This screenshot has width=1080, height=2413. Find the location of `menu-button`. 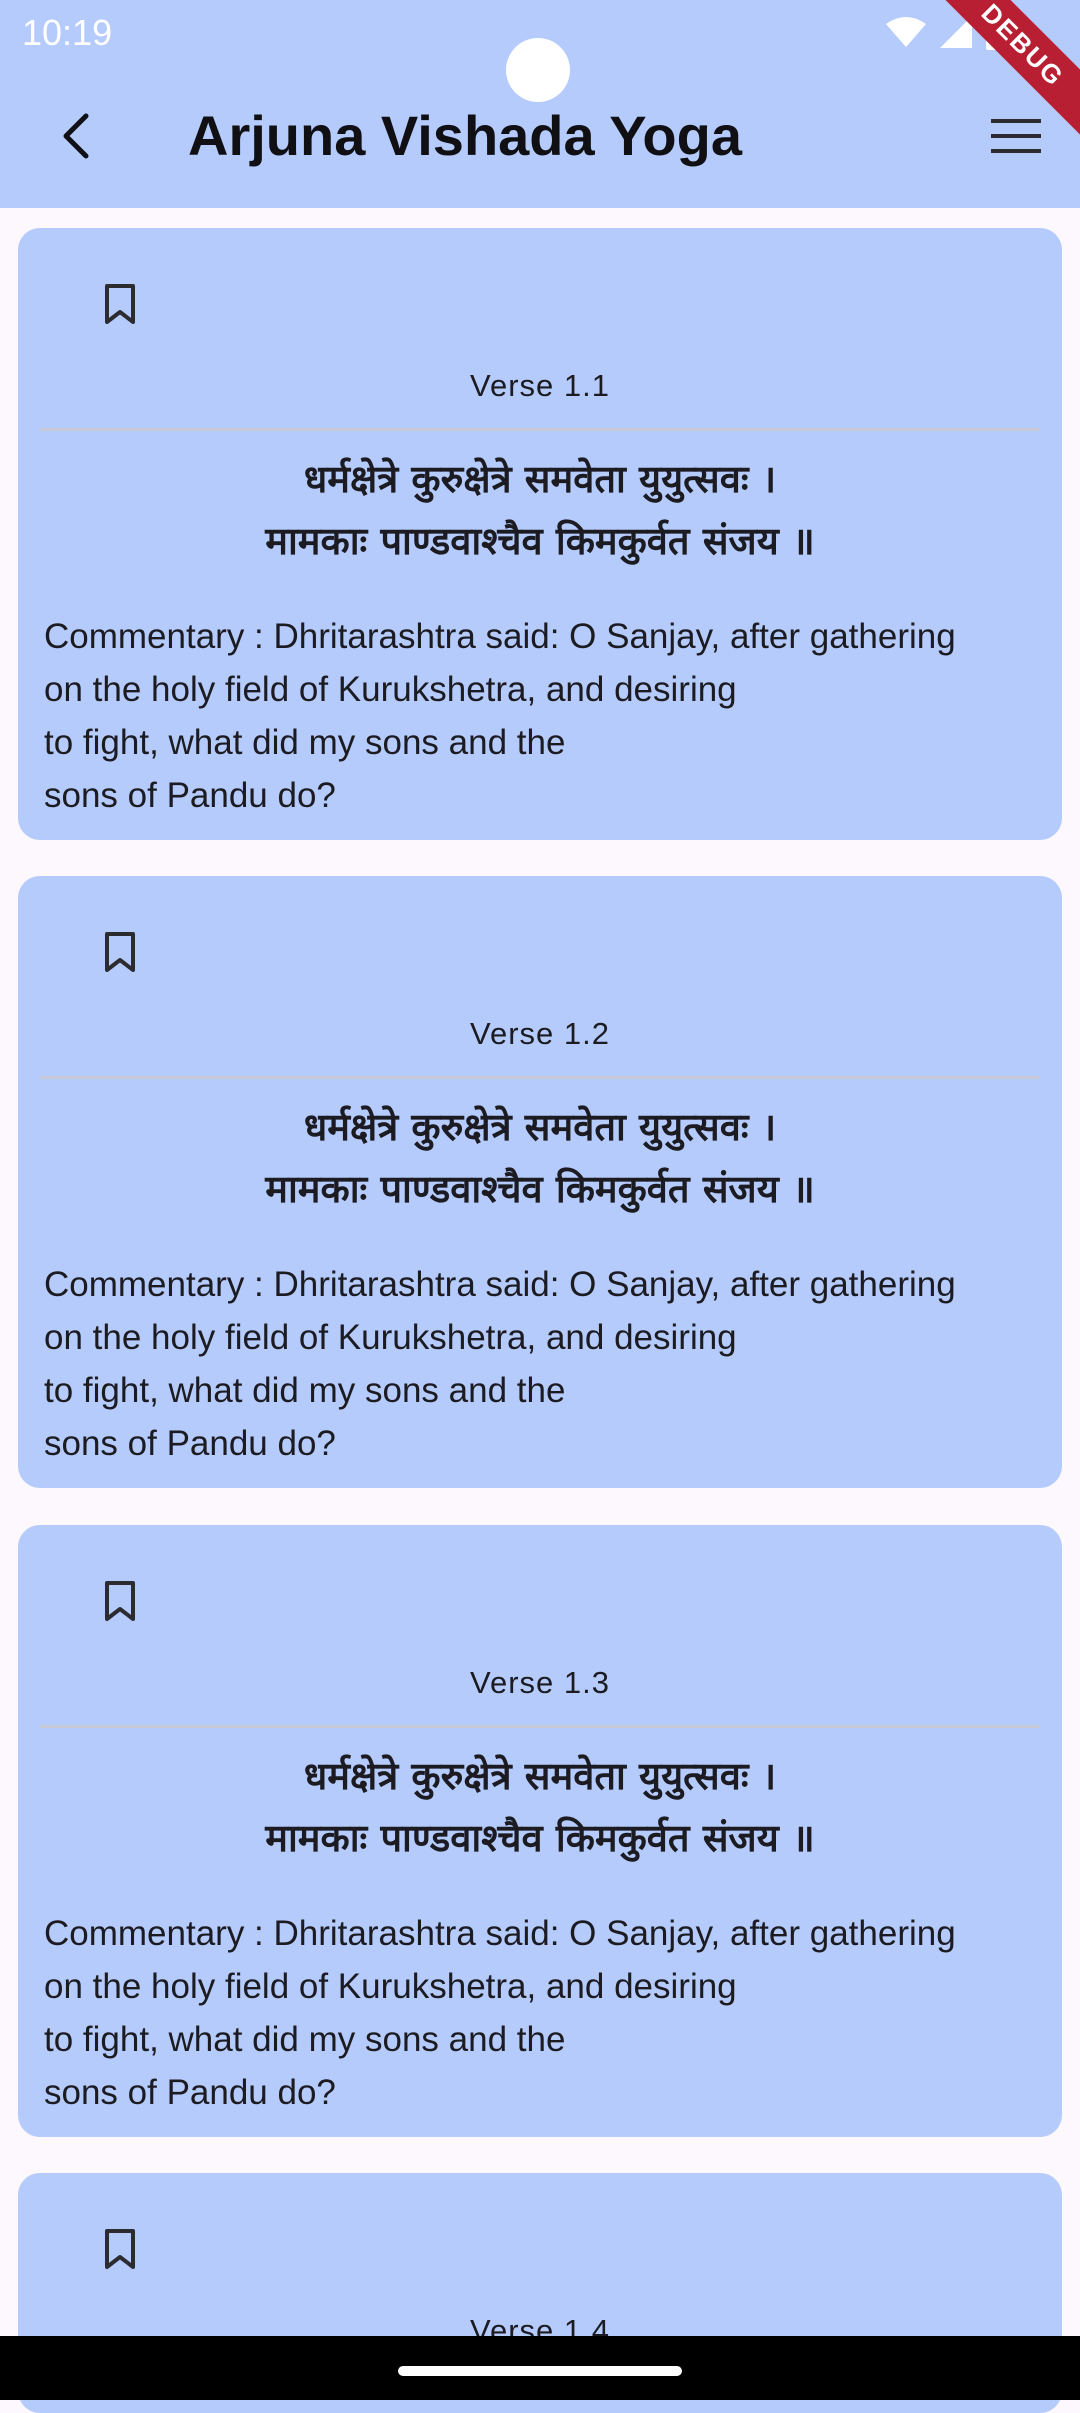

menu-button is located at coordinates (1016, 136).